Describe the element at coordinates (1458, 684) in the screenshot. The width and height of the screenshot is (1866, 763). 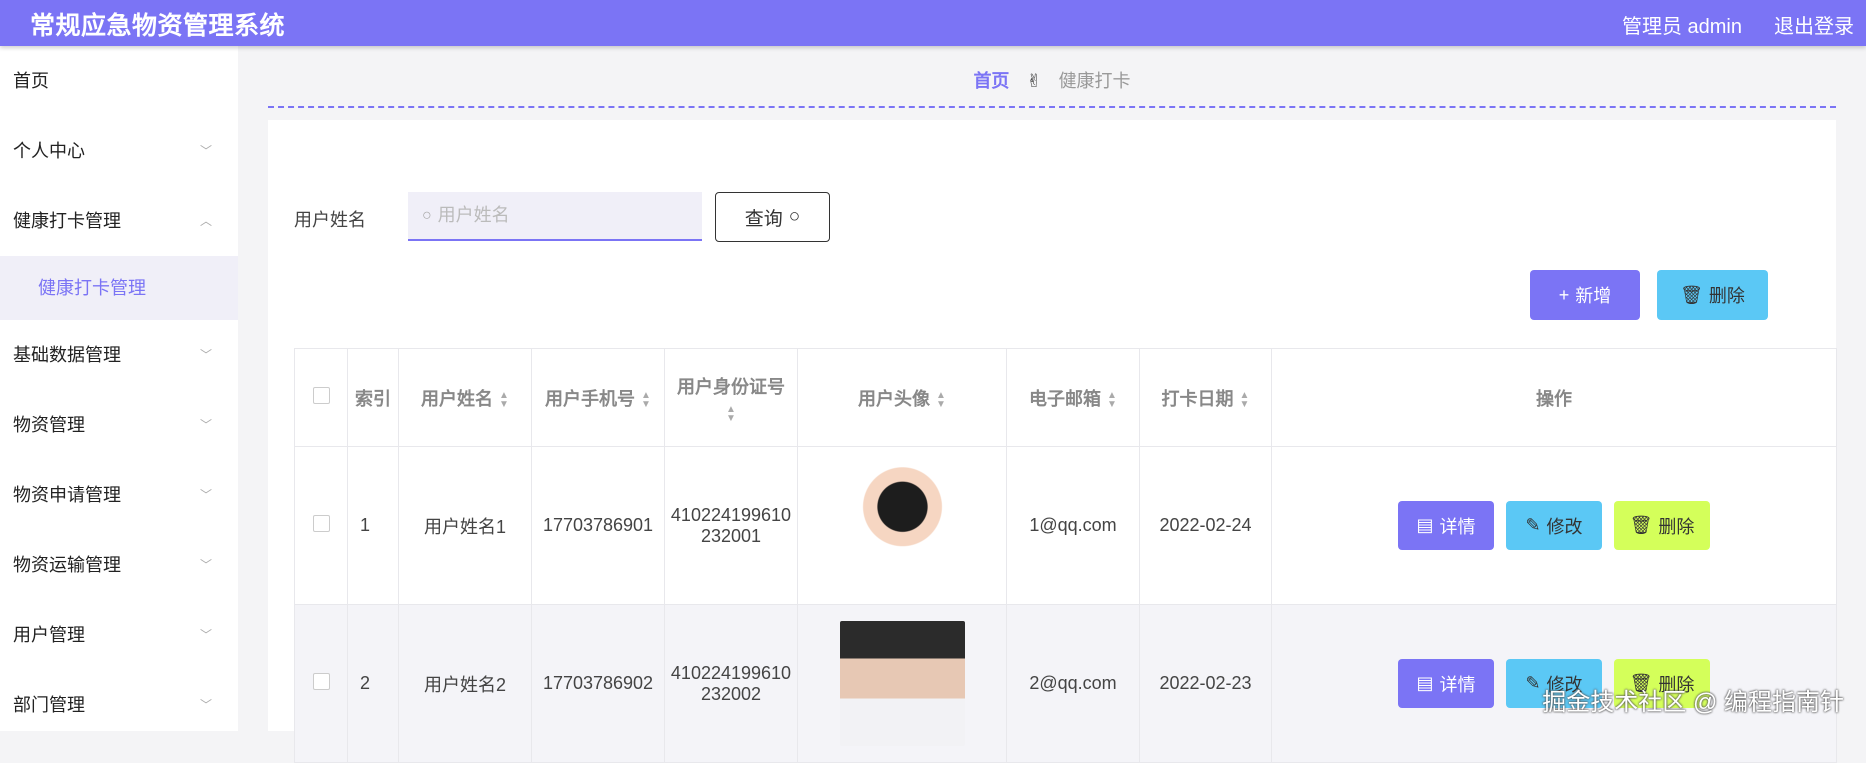
I see `detail-label: 详情` at that location.